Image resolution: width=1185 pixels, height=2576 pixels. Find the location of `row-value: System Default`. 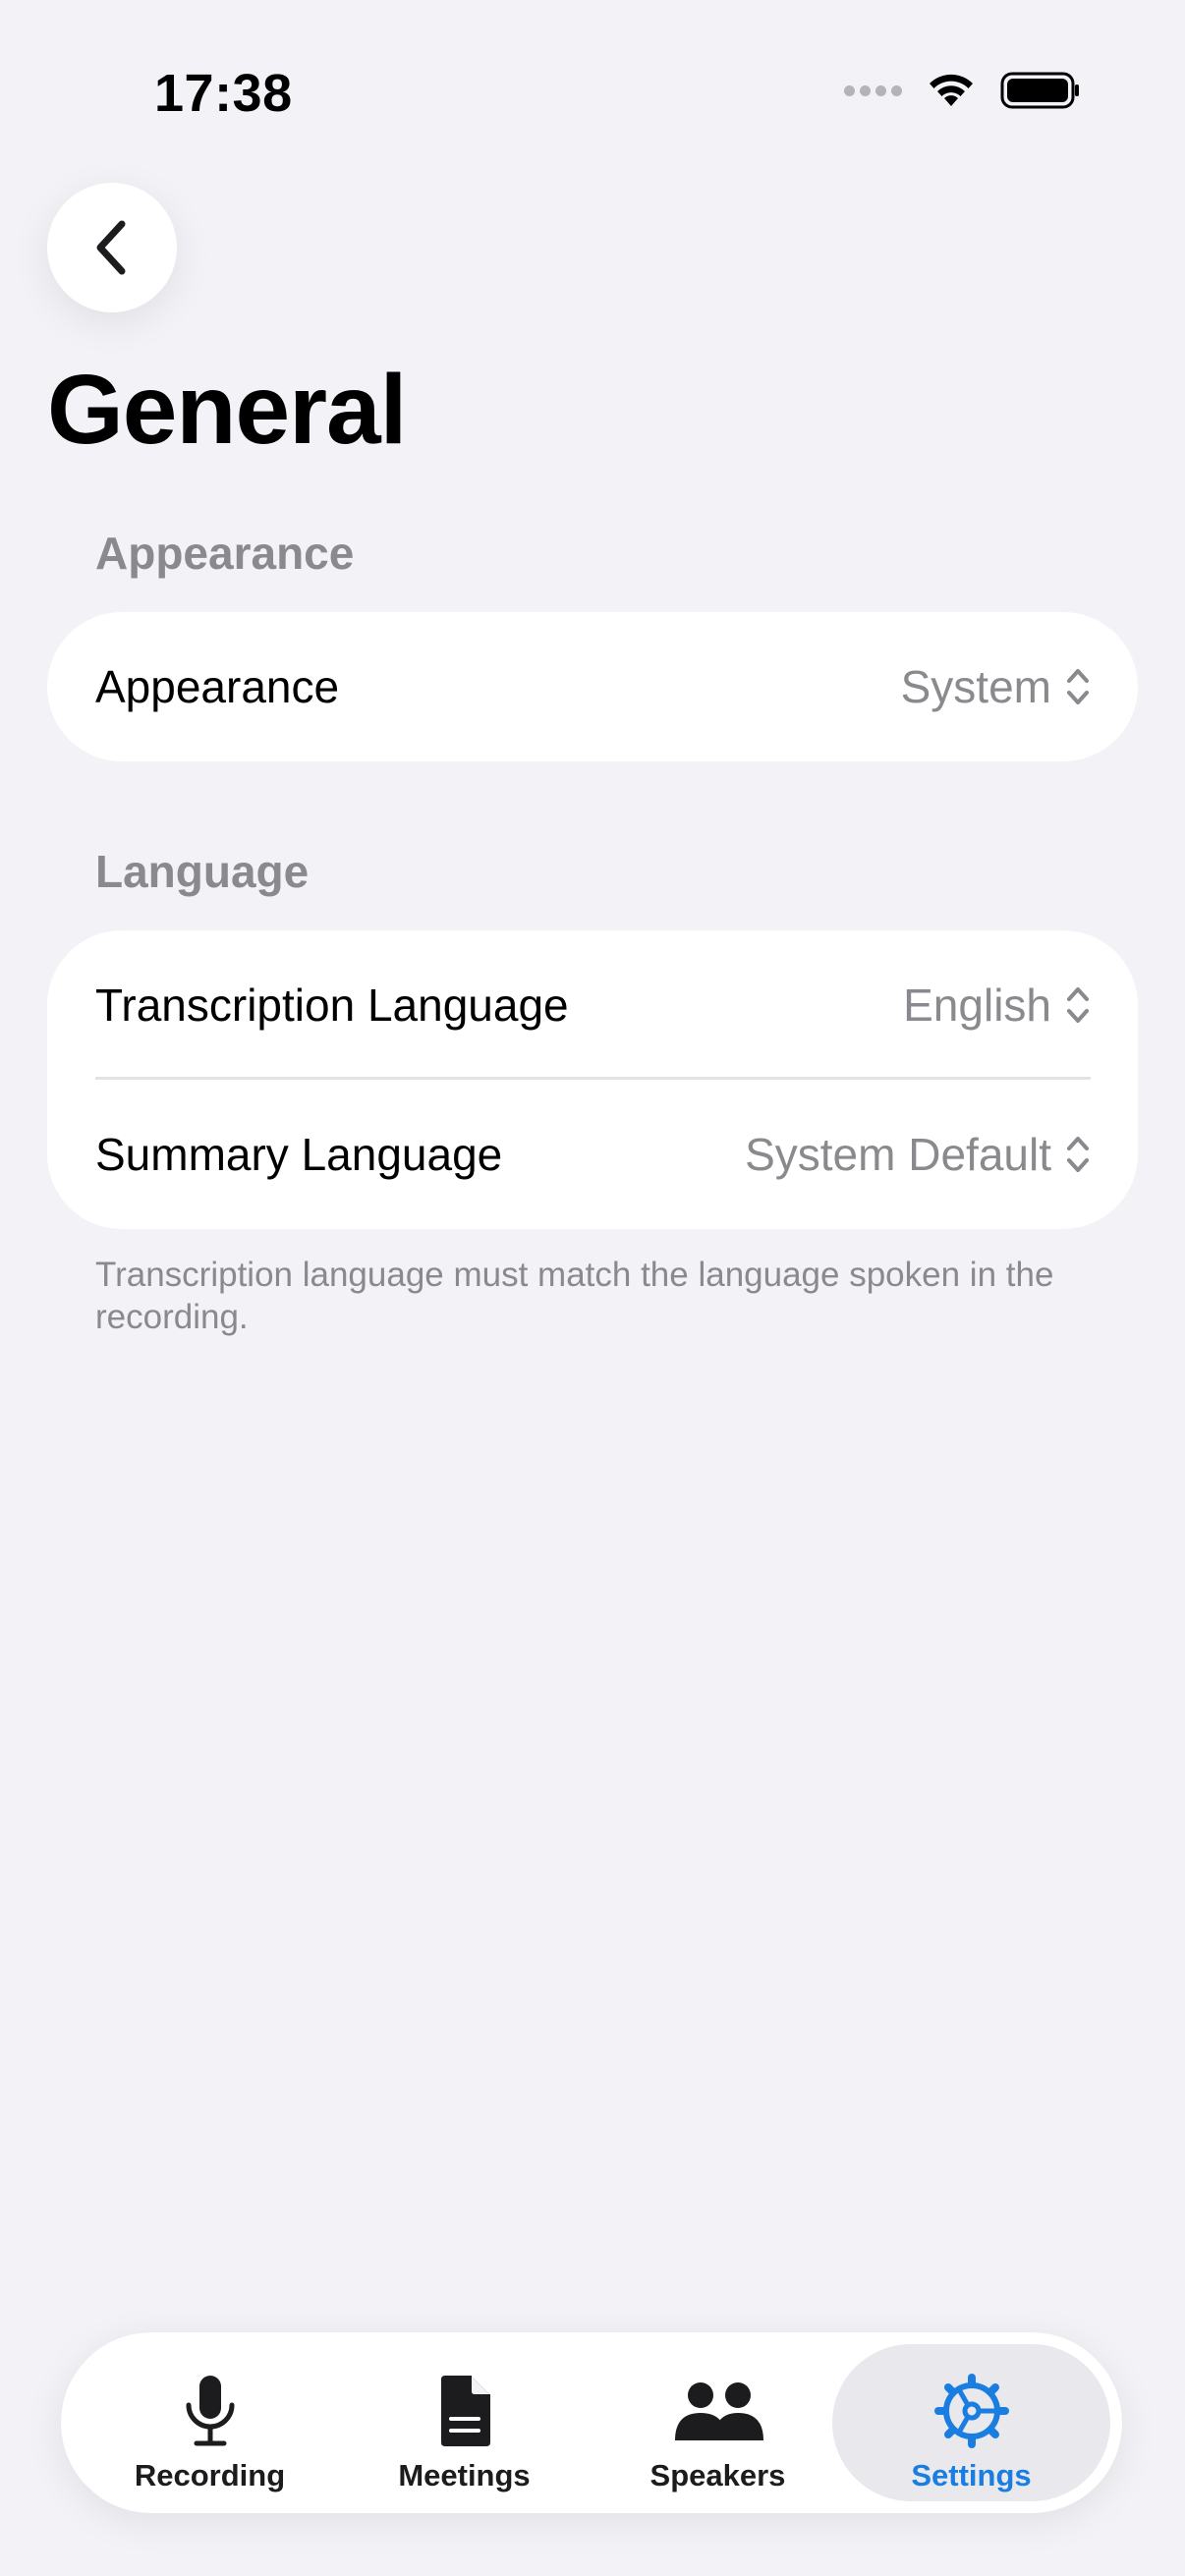

row-value: System Default is located at coordinates (898, 1154).